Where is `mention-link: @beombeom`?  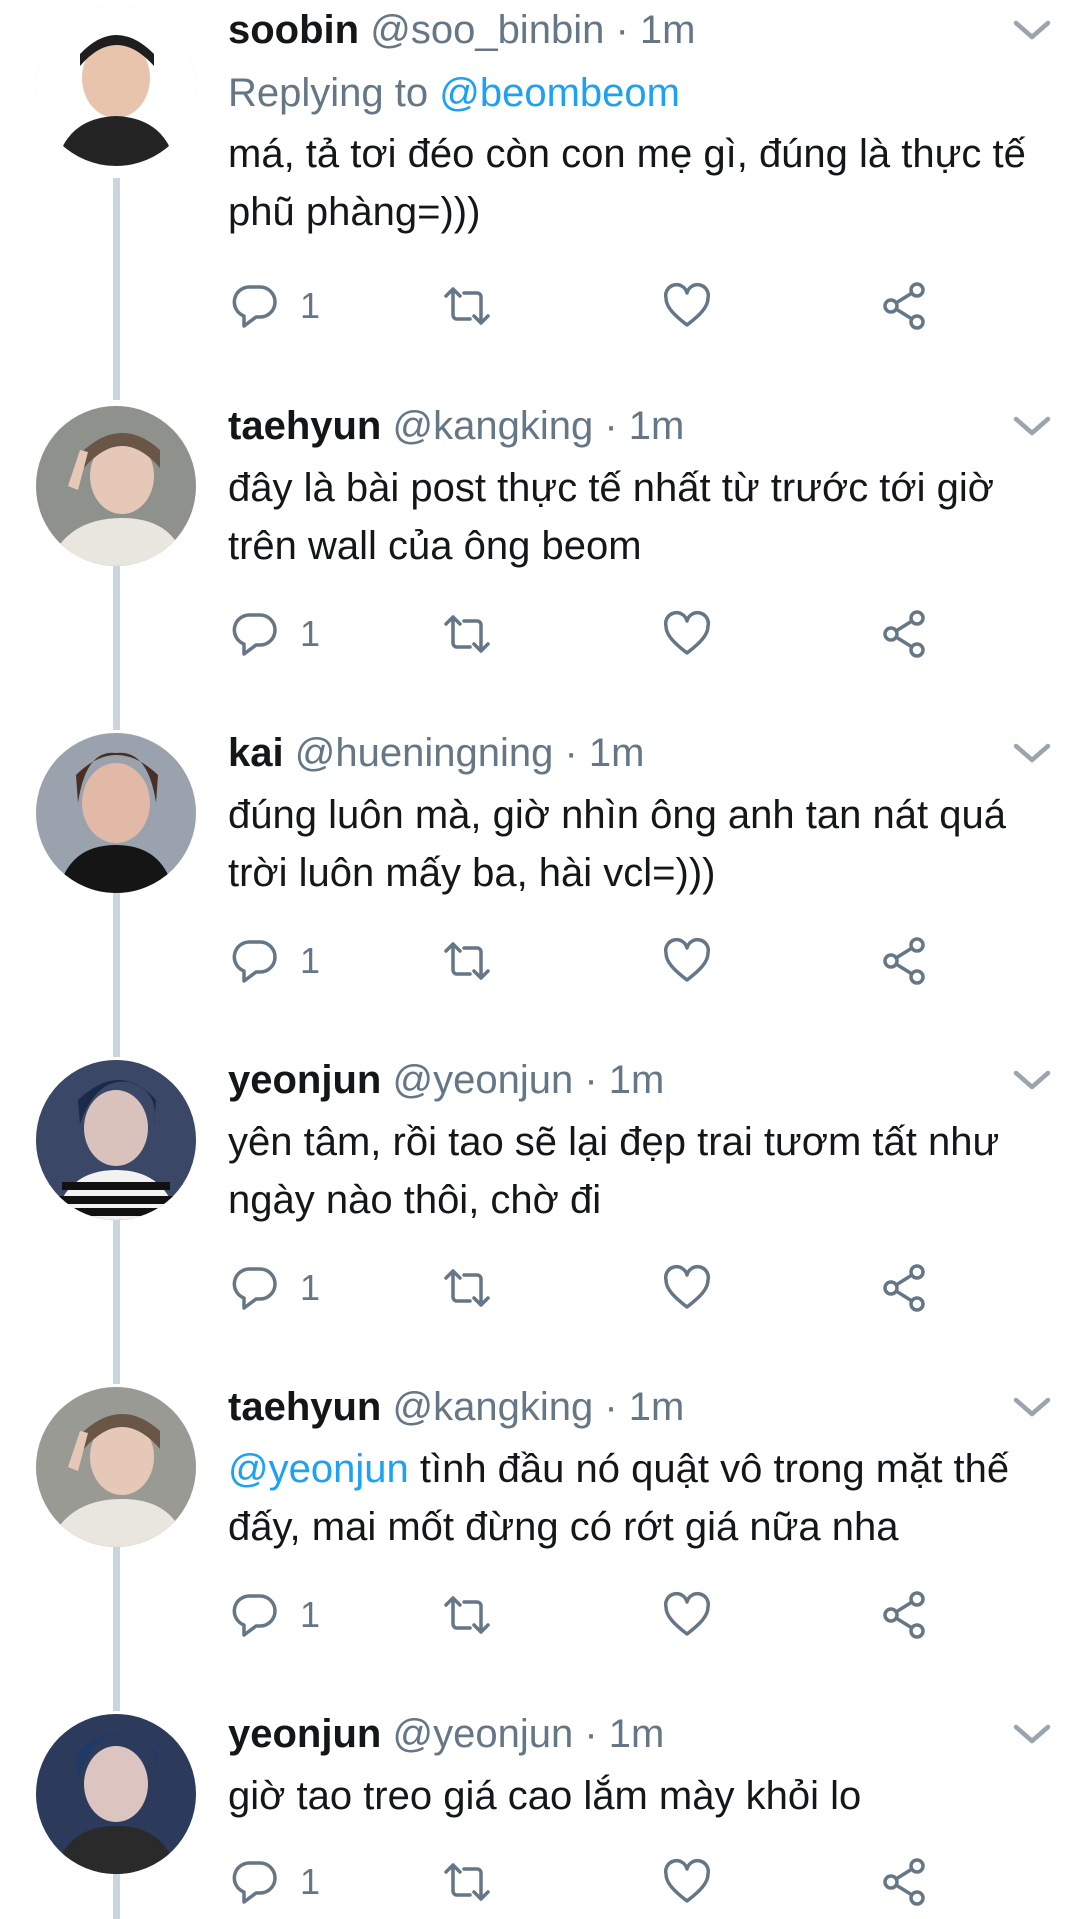
mention-link: @beombeom is located at coordinates (559, 93).